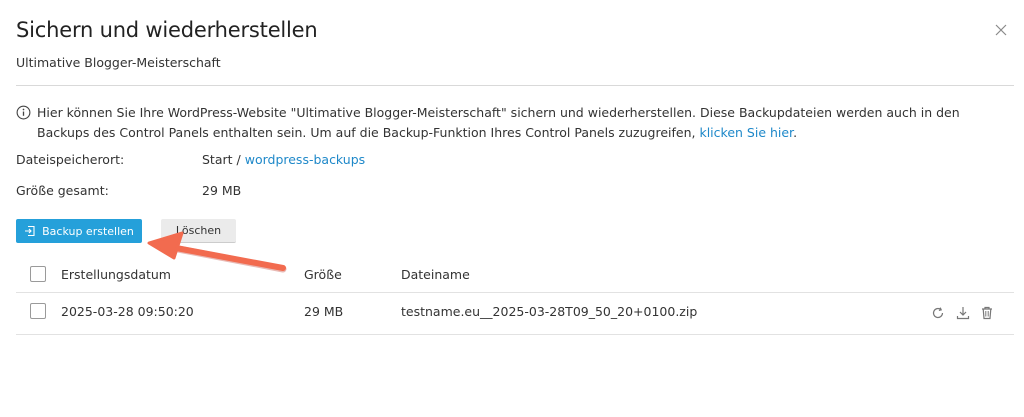 Image resolution: width=1024 pixels, height=417 pixels. What do you see at coordinates (746, 132) in the screenshot?
I see `control-panel-link: klicken Sie hier` at bounding box center [746, 132].